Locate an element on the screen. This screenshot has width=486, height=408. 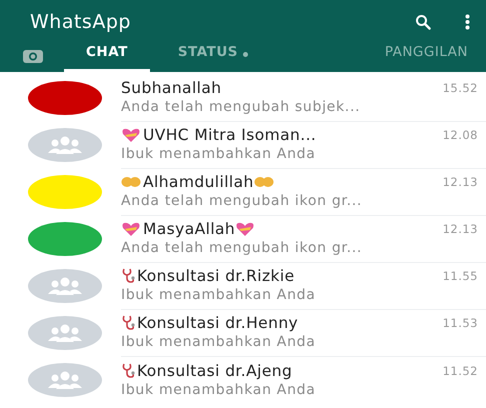
camera-icon is located at coordinates (33, 56).